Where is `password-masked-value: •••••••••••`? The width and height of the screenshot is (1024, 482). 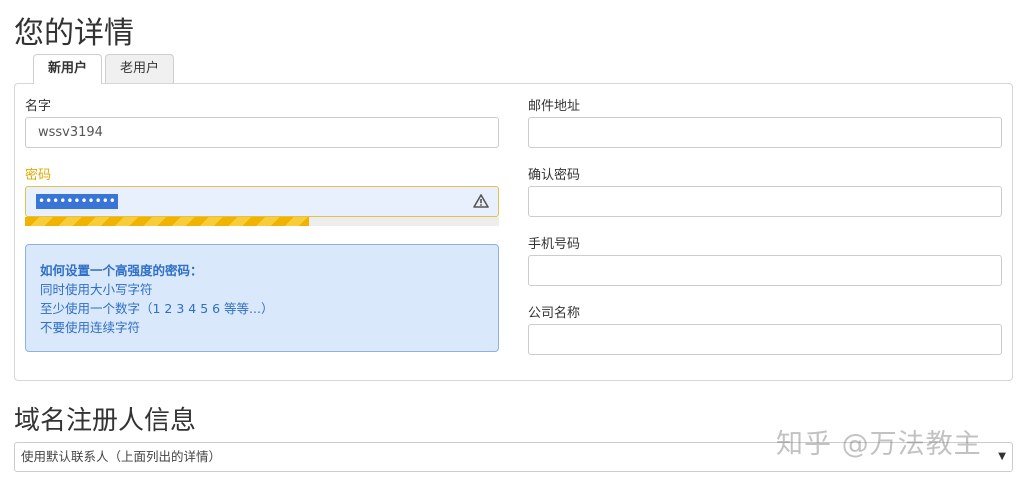
password-masked-value: ••••••••••• is located at coordinates (77, 201).